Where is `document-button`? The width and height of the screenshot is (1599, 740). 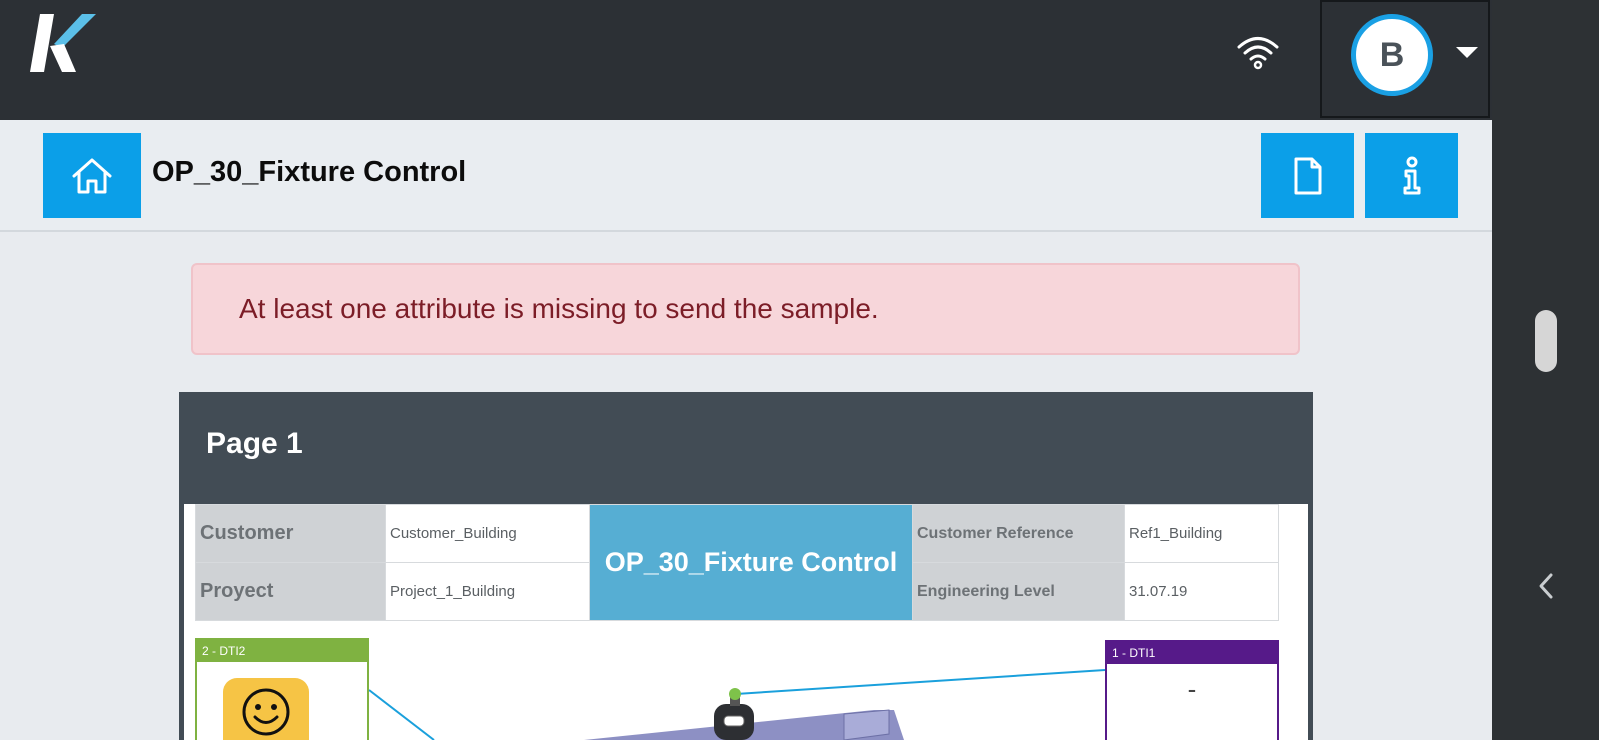
document-button is located at coordinates (1307, 175).